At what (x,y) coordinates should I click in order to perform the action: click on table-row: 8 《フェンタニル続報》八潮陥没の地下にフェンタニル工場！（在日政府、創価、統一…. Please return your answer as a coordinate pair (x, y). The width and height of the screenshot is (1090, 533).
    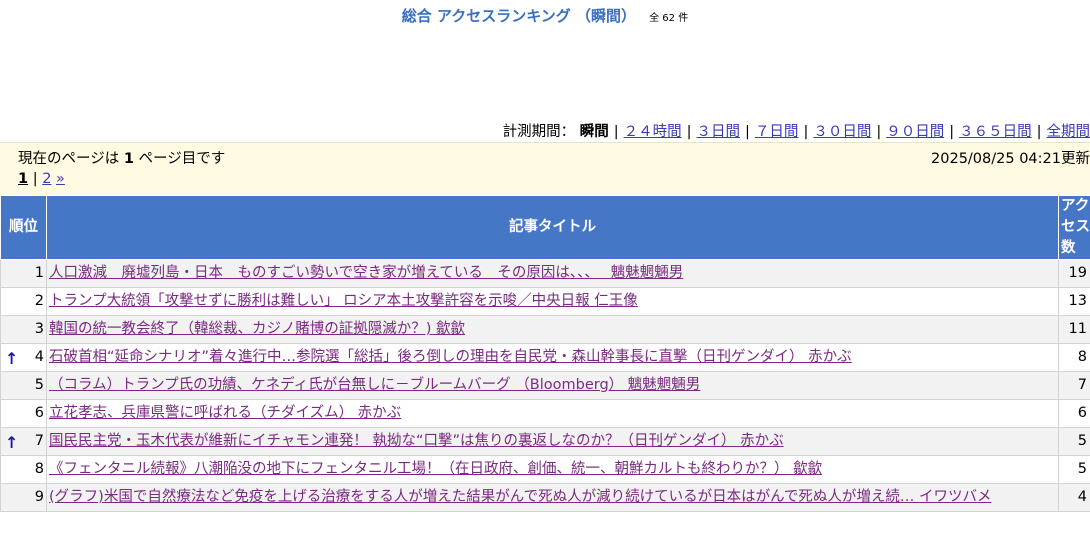
    Looking at the image, I should click on (545, 469).